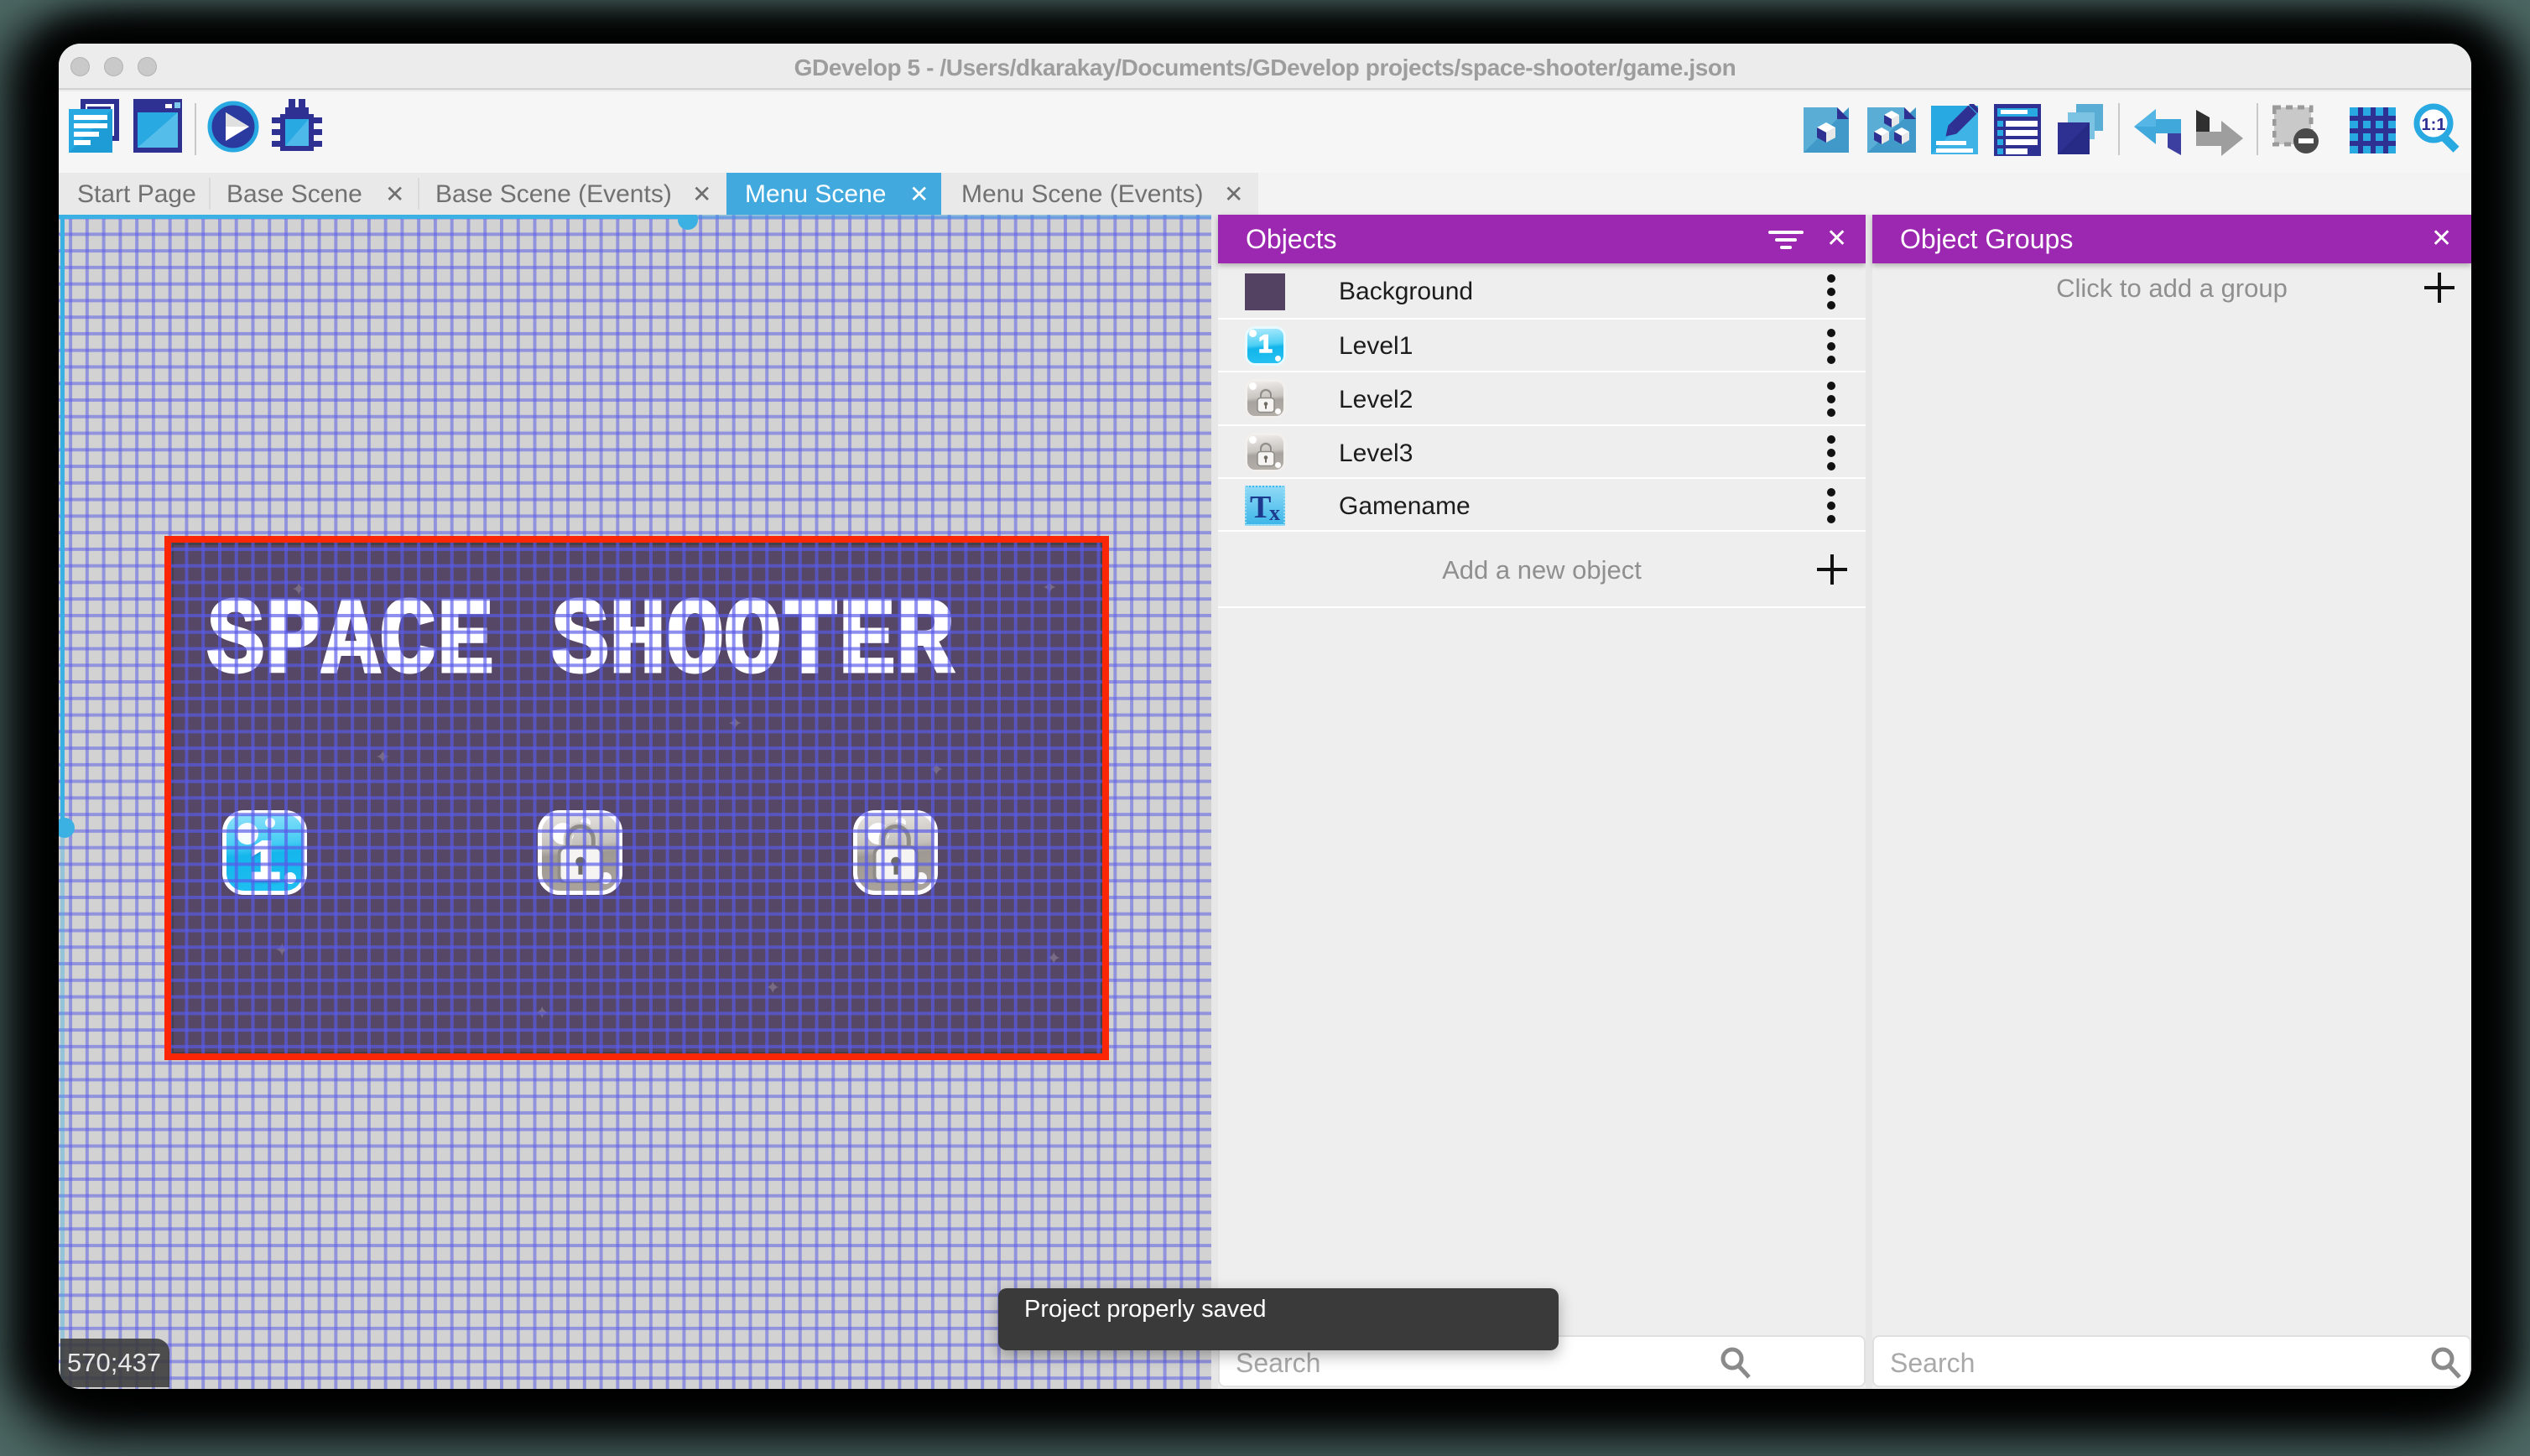 This screenshot has height=1456, width=2530. What do you see at coordinates (2434, 125) in the screenshot?
I see `svg-text: 1:1` at bounding box center [2434, 125].